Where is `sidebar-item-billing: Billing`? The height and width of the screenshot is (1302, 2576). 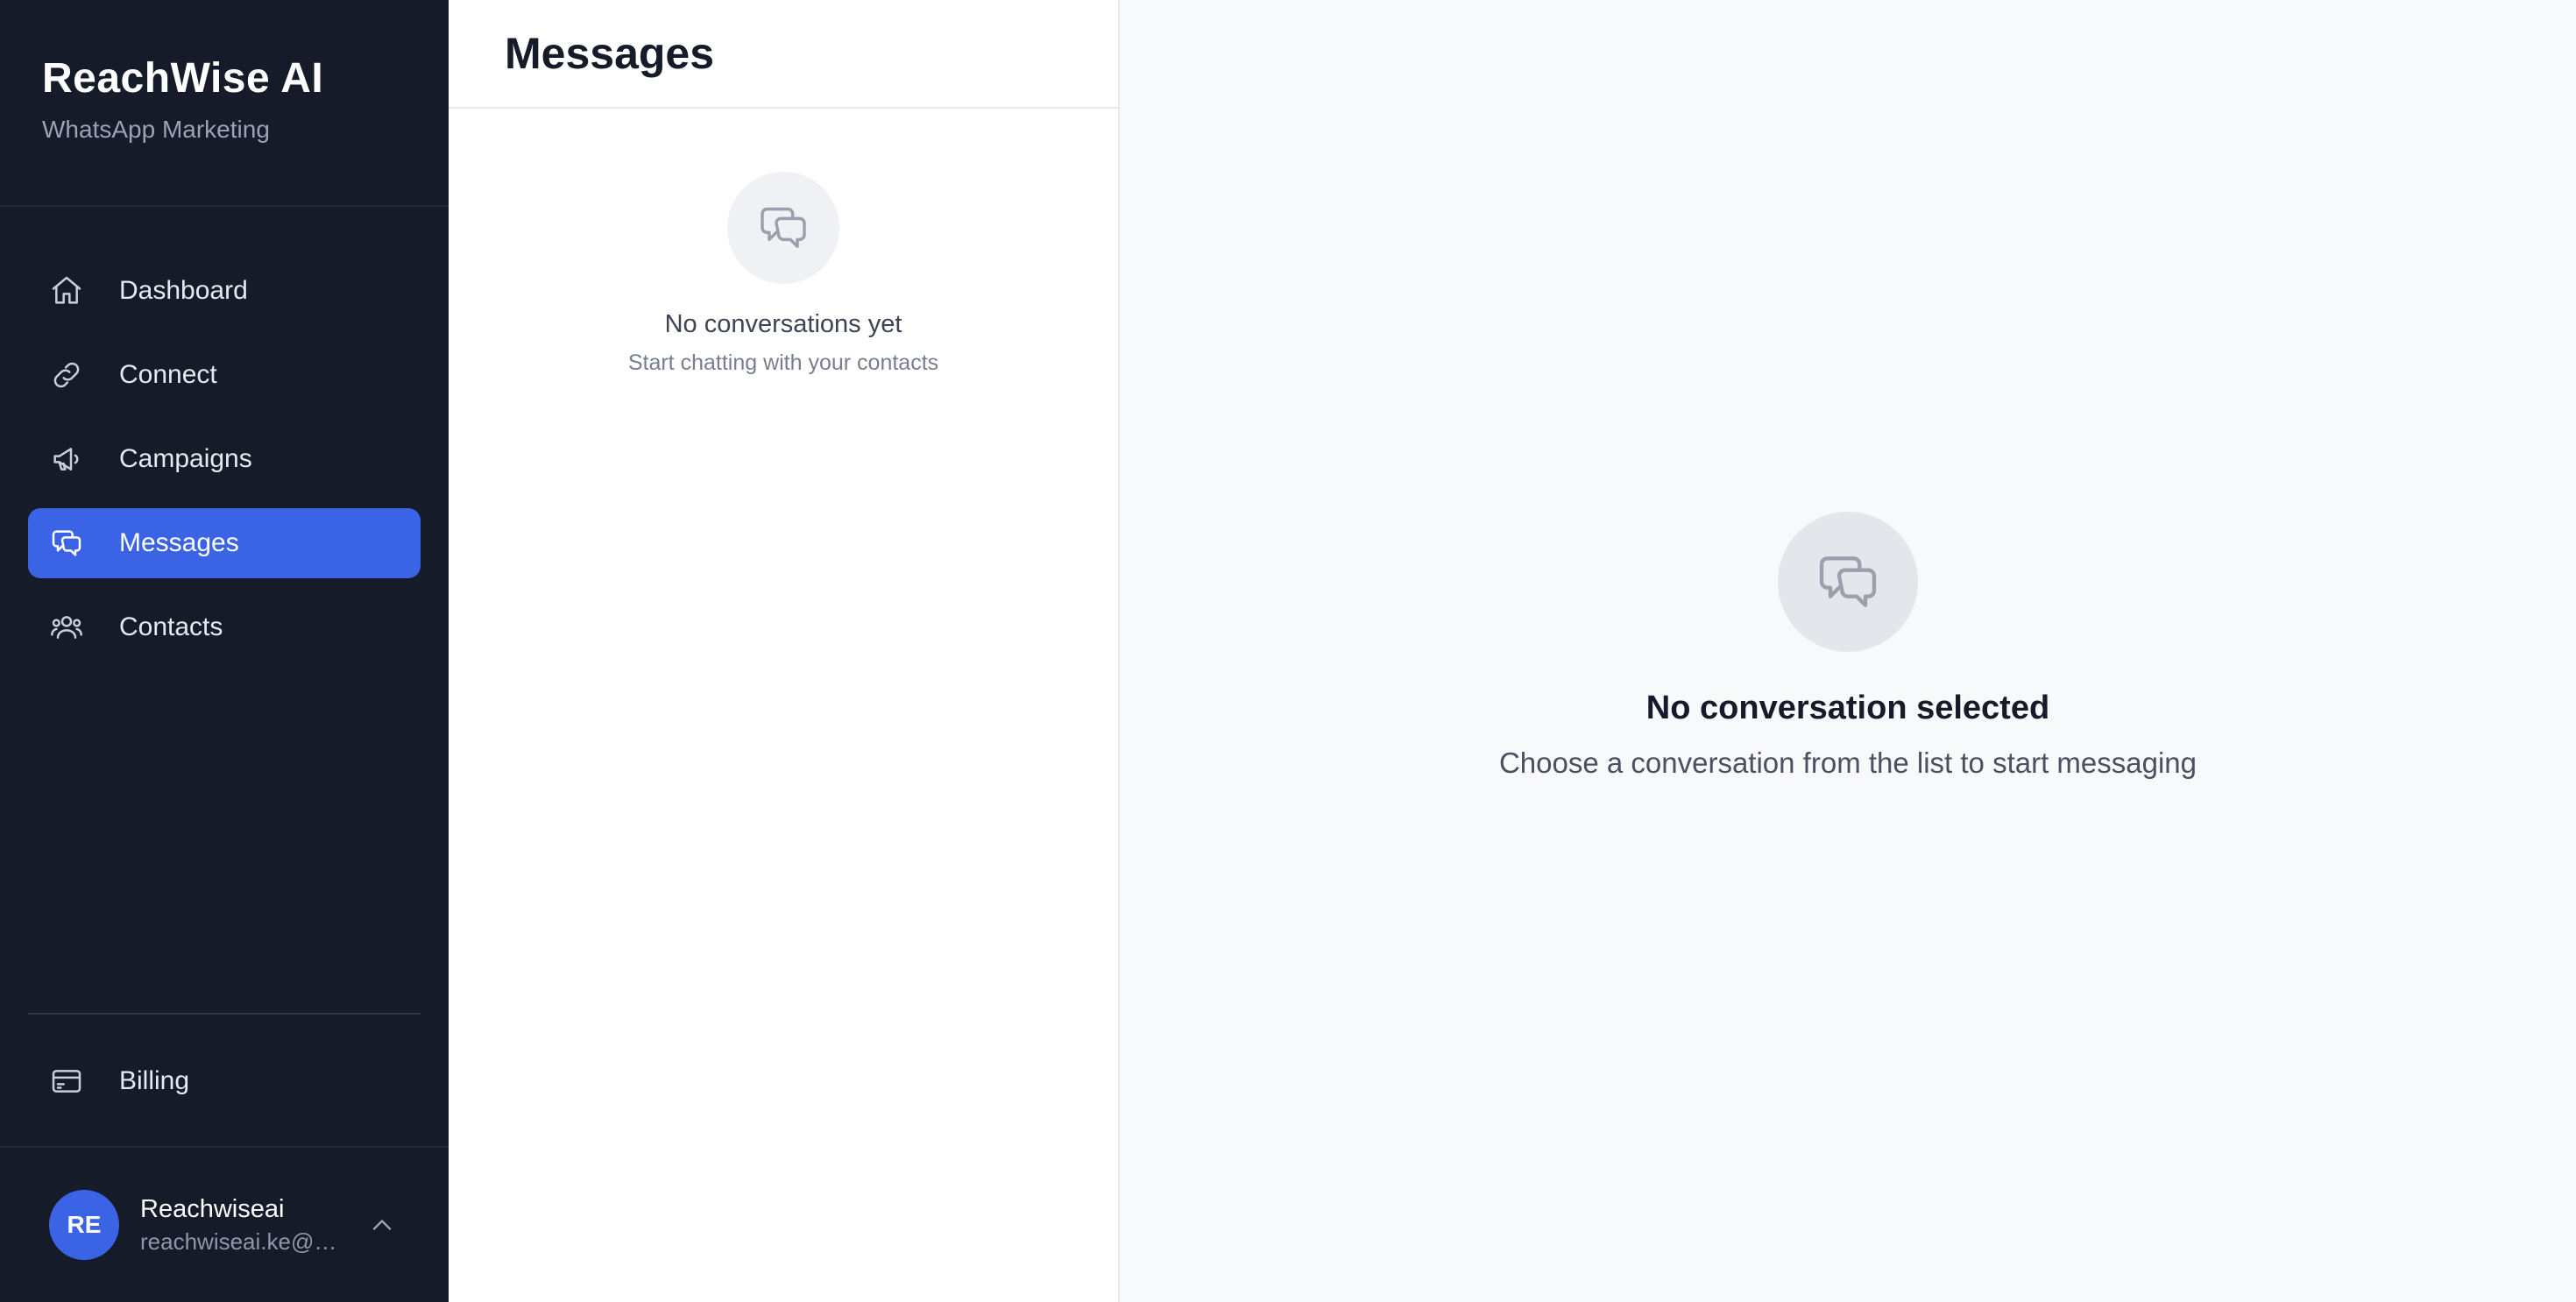
sidebar-item-billing: Billing is located at coordinates (224, 1081).